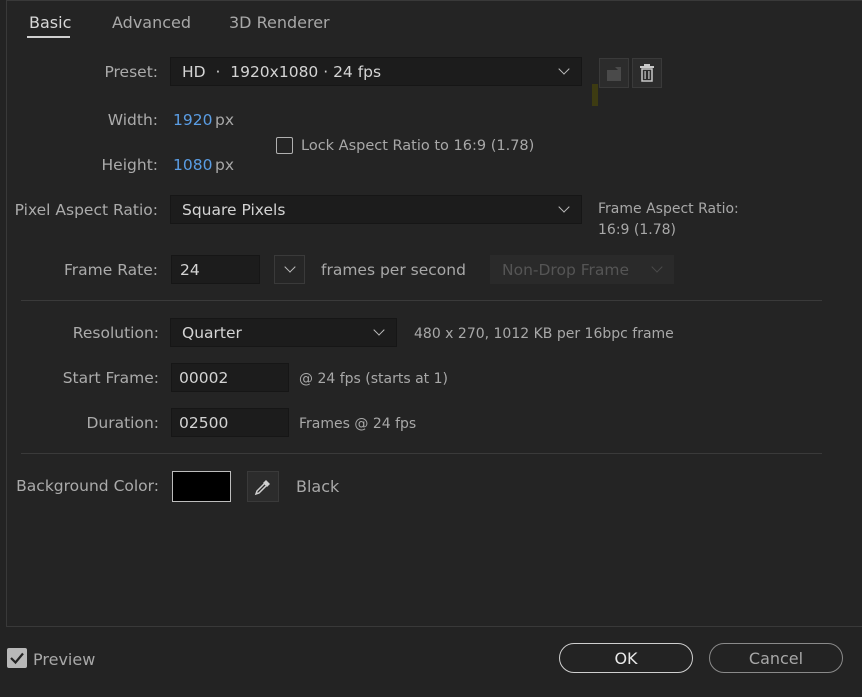 Image resolution: width=862 pixels, height=697 pixels. I want to click on trash-icon, so click(647, 73).